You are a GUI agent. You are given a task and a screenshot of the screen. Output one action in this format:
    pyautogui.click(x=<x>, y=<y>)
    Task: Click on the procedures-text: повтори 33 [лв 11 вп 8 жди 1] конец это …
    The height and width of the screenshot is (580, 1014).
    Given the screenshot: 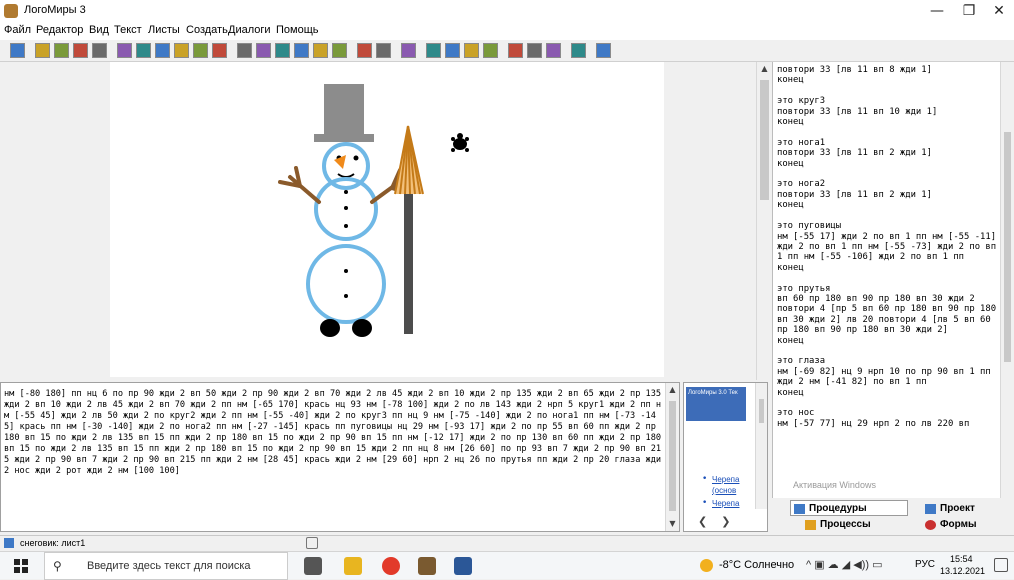 What is the action you would take?
    pyautogui.click(x=888, y=247)
    